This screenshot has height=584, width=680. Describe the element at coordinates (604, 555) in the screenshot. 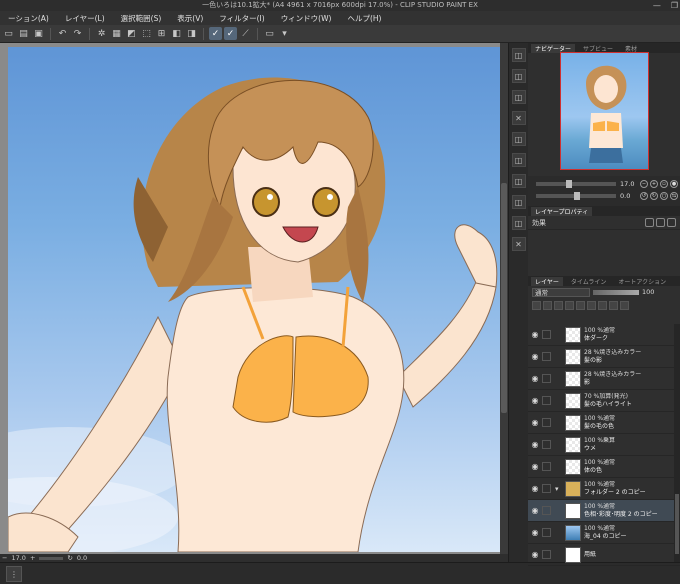

I see `paper-layer-item: ◉ 用紙` at that location.